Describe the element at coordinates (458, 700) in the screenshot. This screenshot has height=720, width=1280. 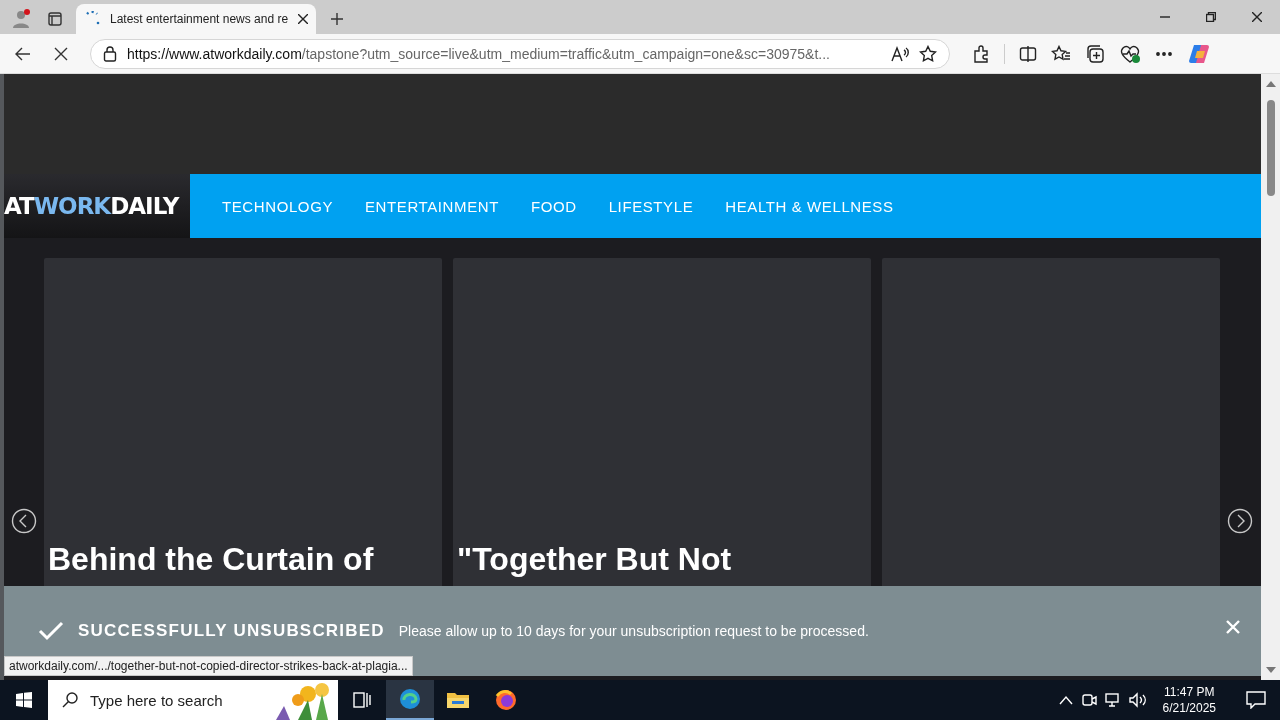
I see `folder-icon` at that location.